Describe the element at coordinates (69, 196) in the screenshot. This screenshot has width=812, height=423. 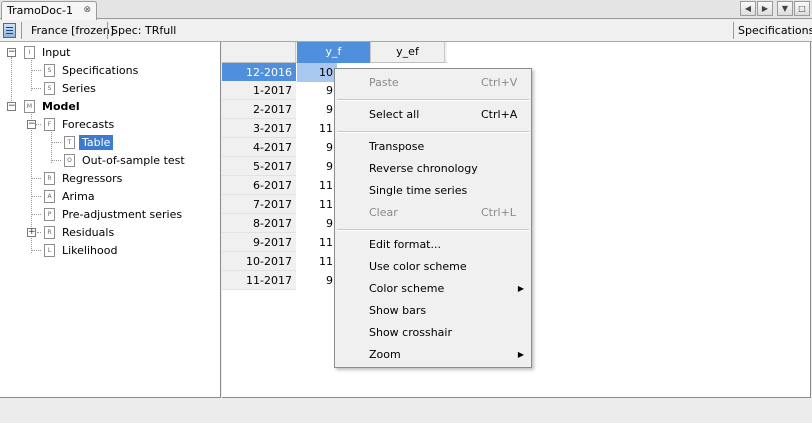
I see `tree-item-arima: A Arima` at that location.